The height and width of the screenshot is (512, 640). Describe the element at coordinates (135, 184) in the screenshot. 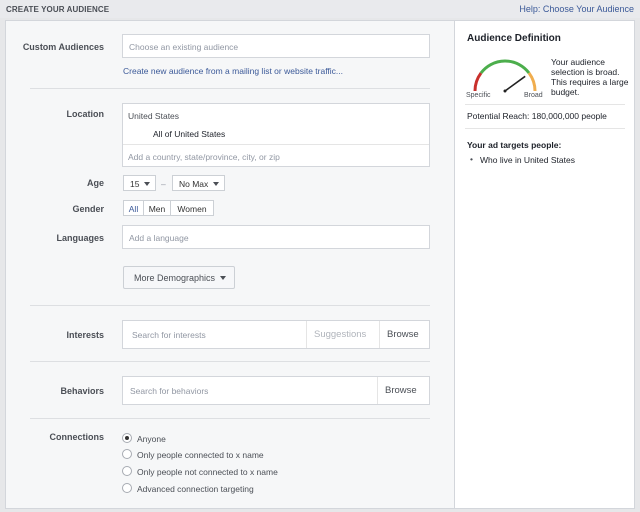

I see `age-min-value: 15` at that location.